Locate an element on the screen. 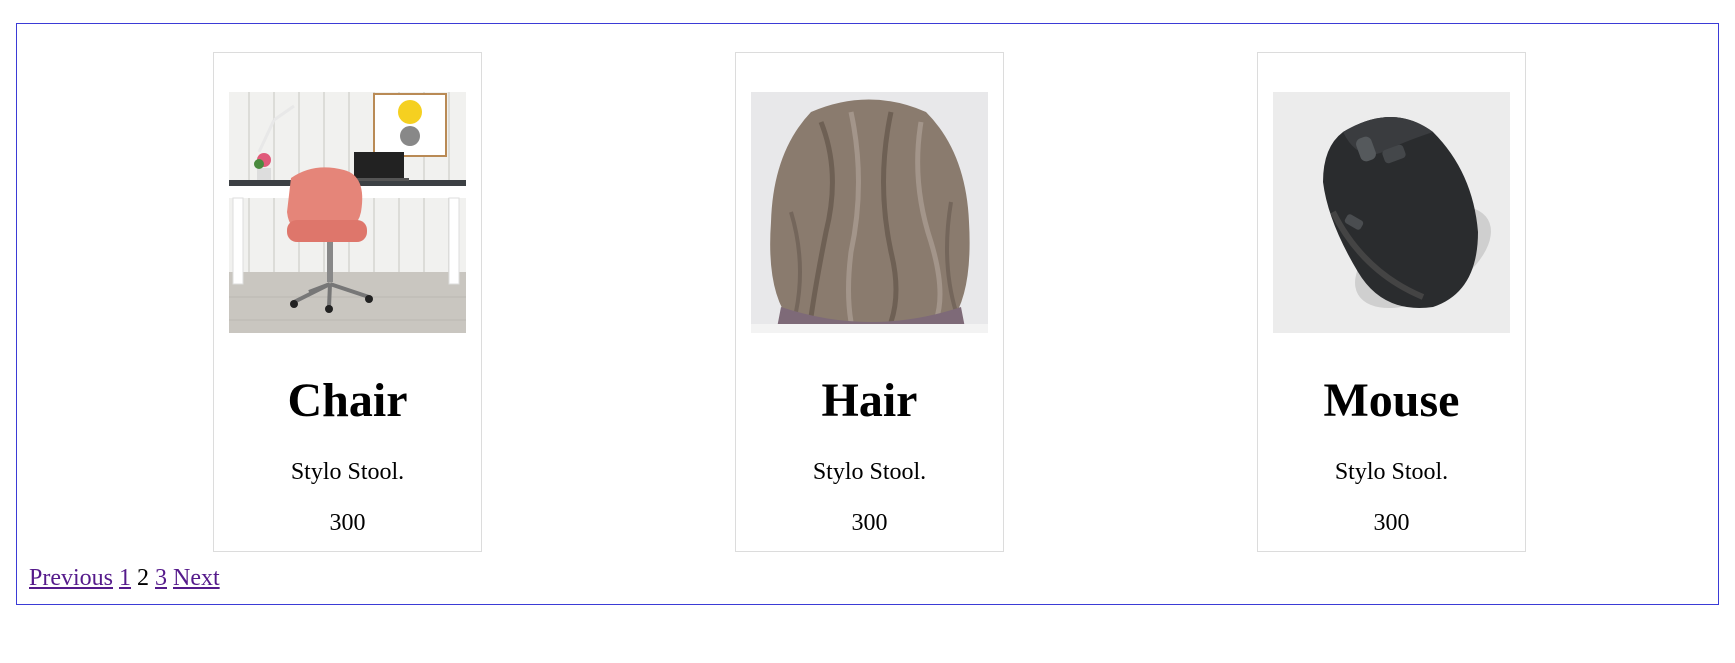  mouse-photo is located at coordinates (1391, 212).